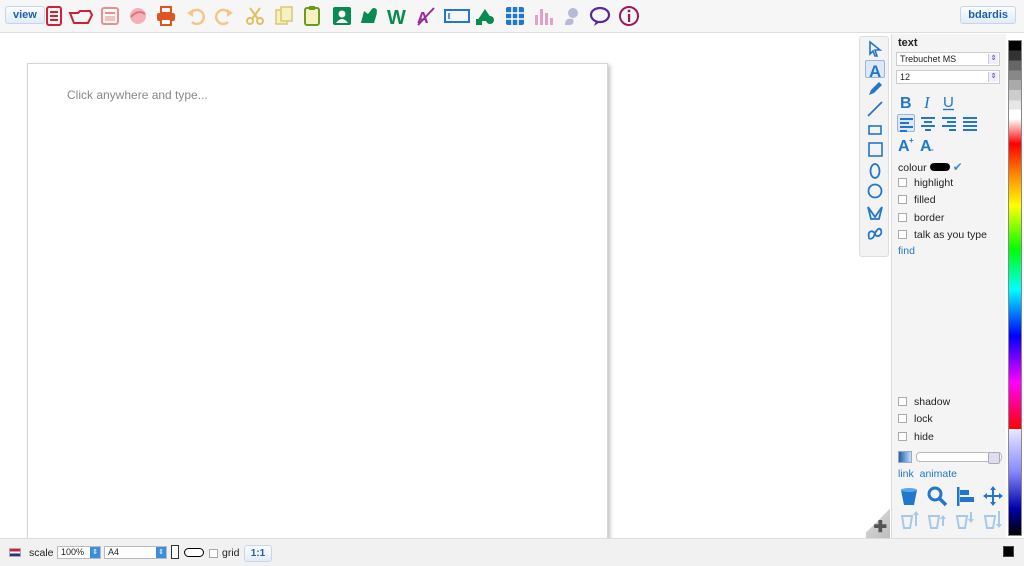 The image size is (1024, 566). Describe the element at coordinates (875, 130) in the screenshot. I see `rectangle-thin-icon` at that location.